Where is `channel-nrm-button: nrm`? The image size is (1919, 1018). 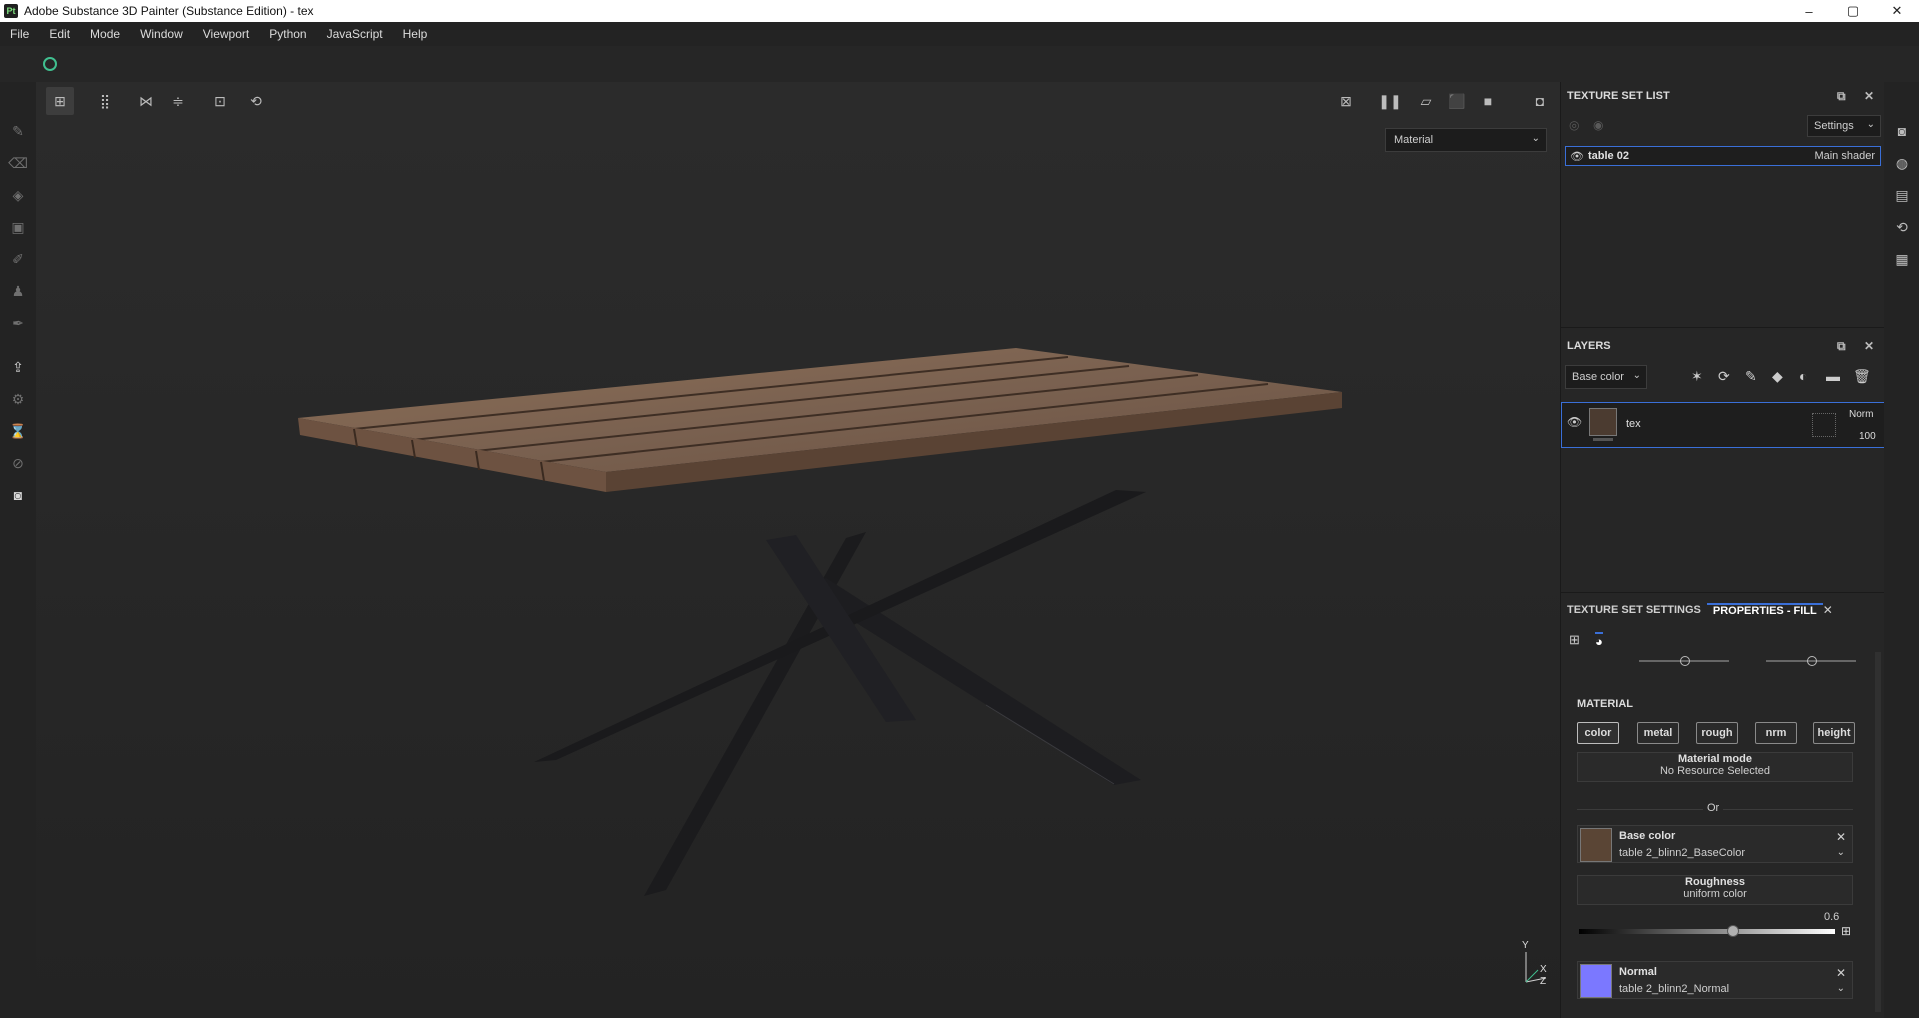
channel-nrm-button: nrm is located at coordinates (1776, 733).